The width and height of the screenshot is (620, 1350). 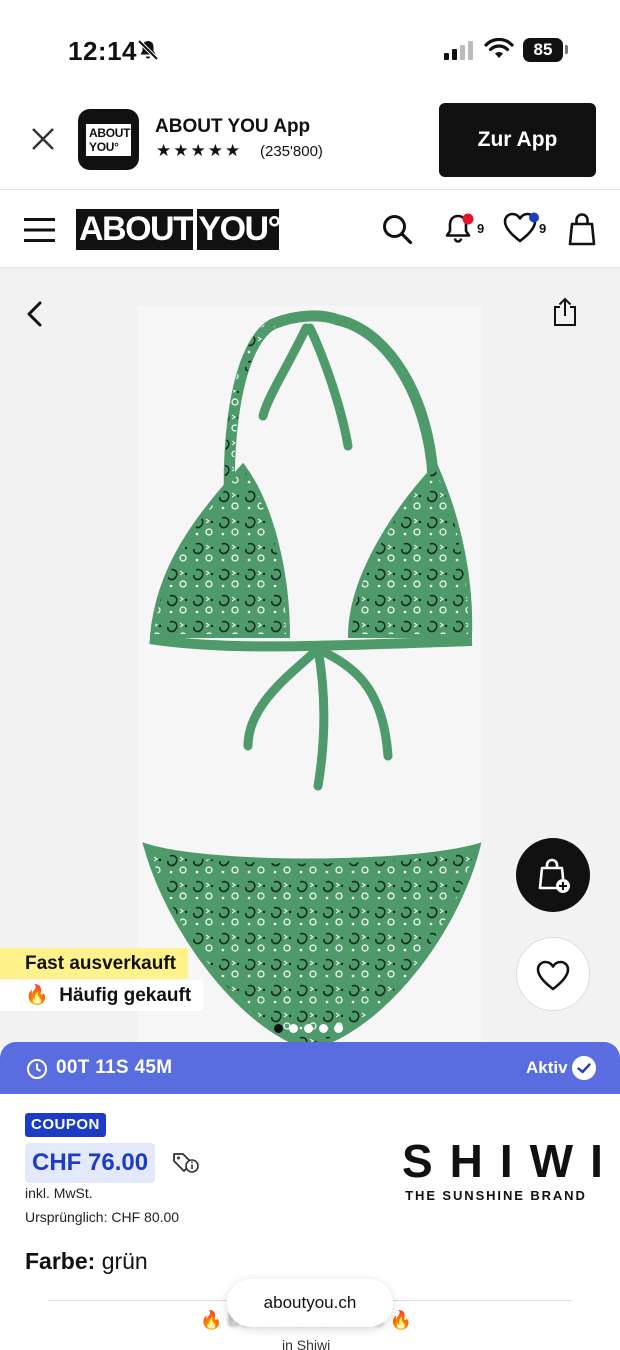 I want to click on bell-muted-icon, so click(x=148, y=50).